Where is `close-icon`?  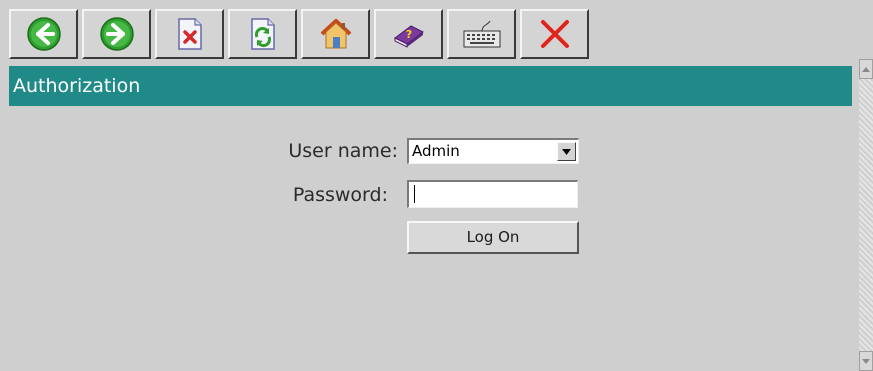
close-icon is located at coordinates (554, 34).